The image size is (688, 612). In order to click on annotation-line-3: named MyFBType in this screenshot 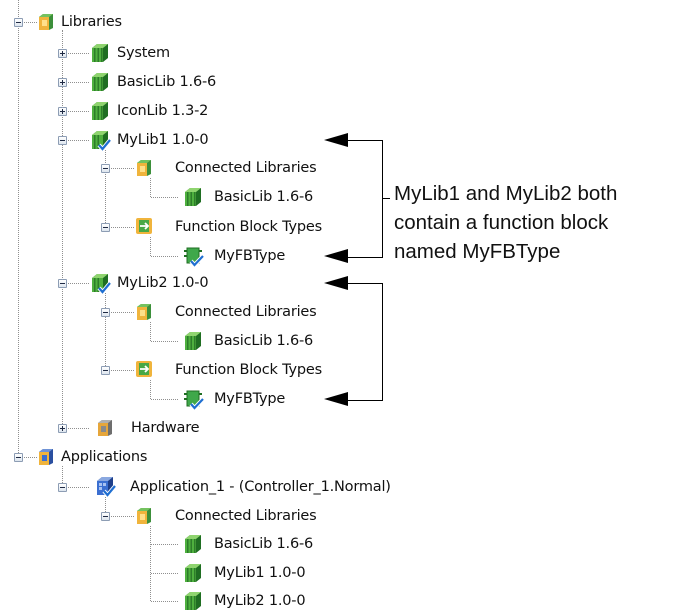, I will do `click(477, 251)`.